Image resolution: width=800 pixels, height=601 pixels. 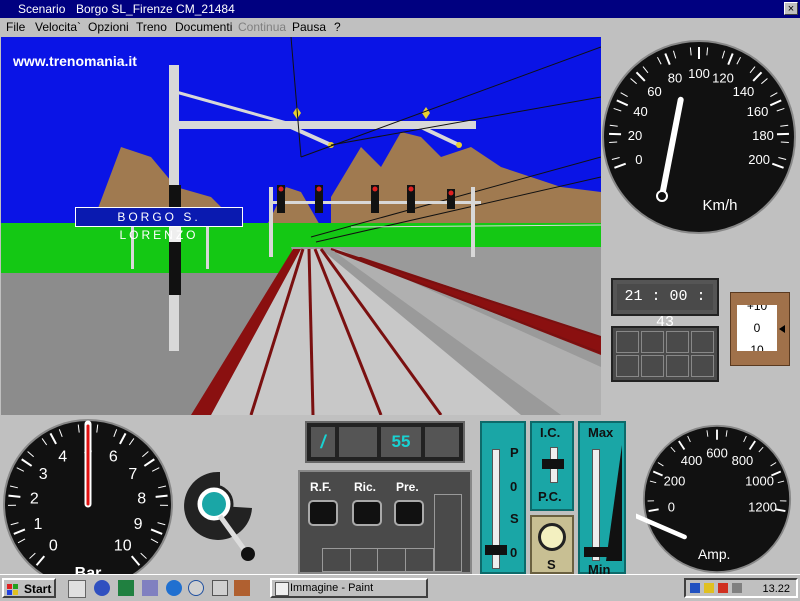 I want to click on speed-label: 20, so click(x=635, y=135).